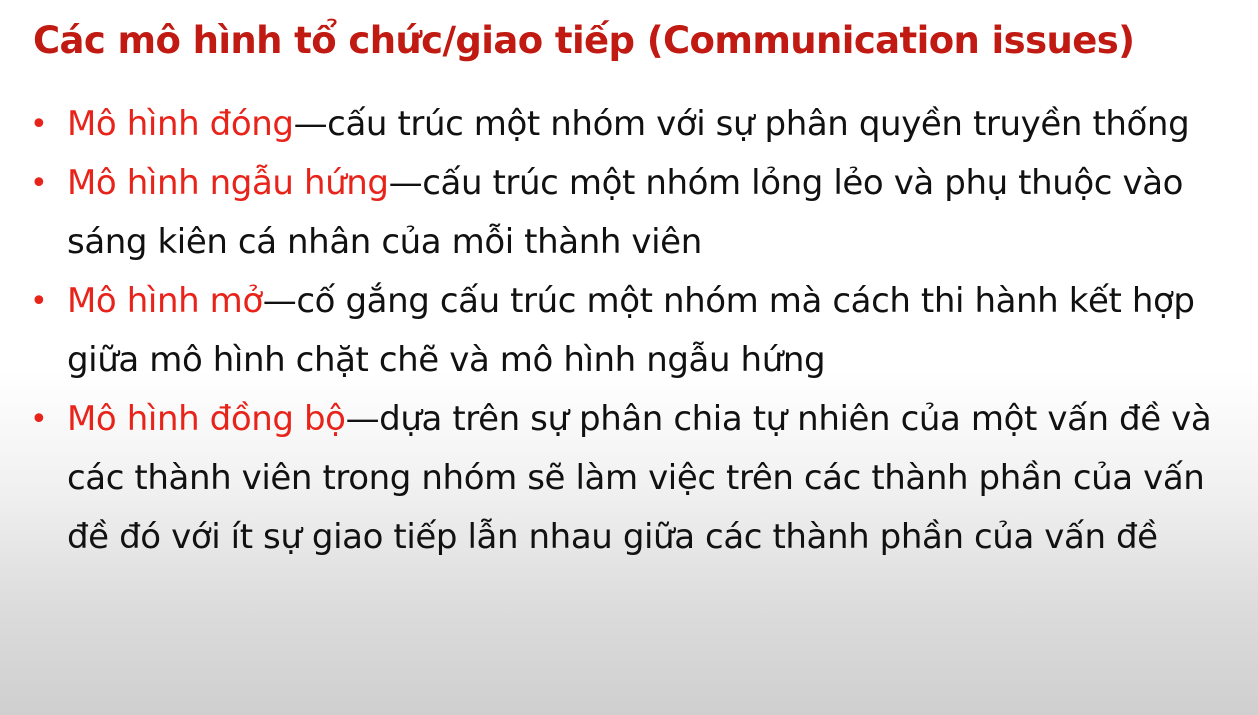 The image size is (1258, 715). Describe the element at coordinates (180, 124) in the screenshot. I see `bullet-term: Mô hình đóng` at that location.